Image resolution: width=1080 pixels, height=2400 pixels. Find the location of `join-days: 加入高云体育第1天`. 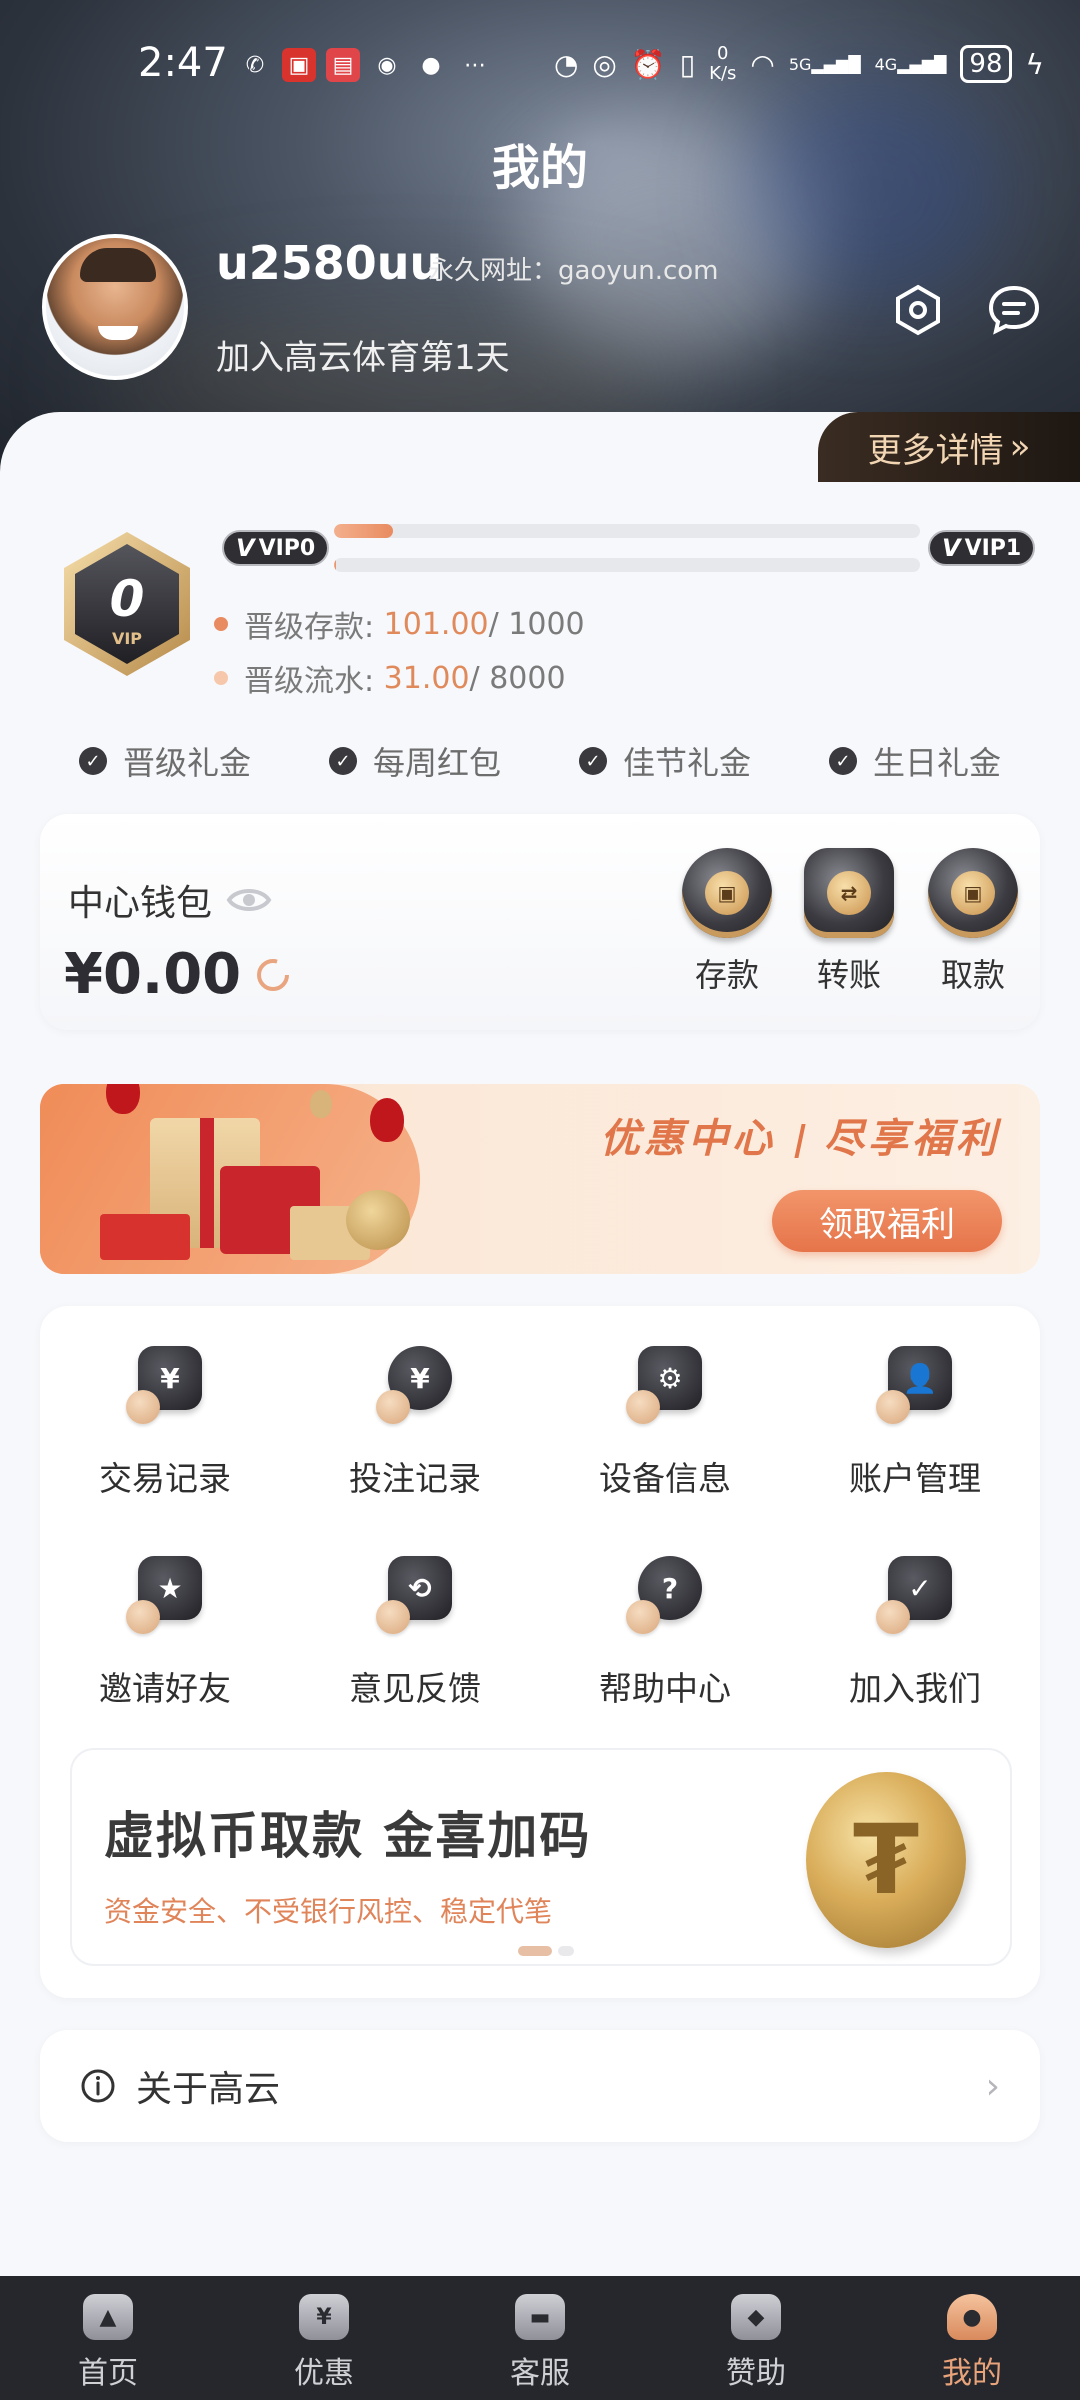

join-days: 加入高云体育第1天 is located at coordinates (363, 358).